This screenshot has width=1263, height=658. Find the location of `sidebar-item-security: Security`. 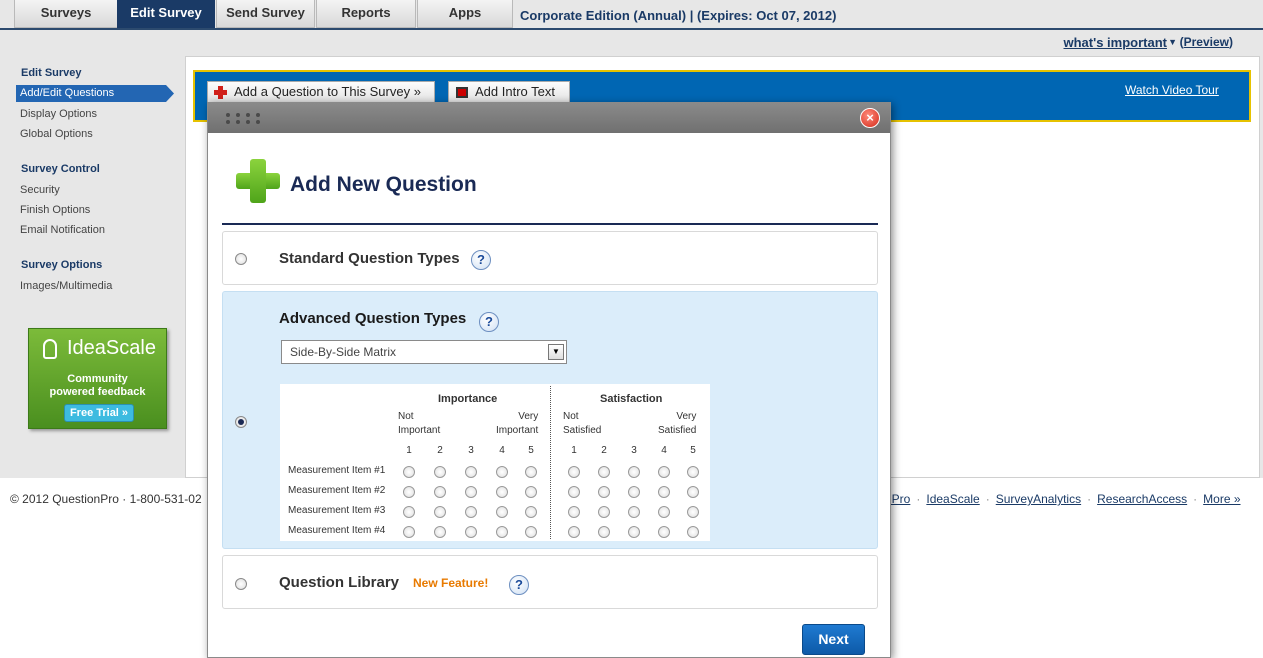

sidebar-item-security: Security is located at coordinates (40, 190).